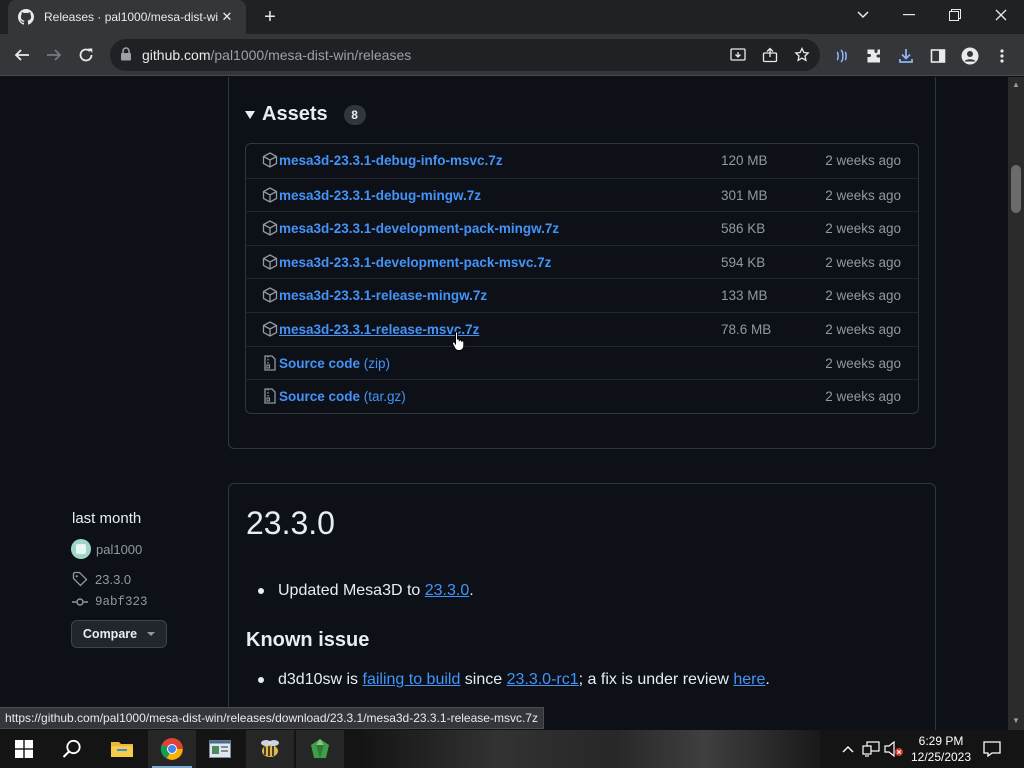 The image size is (1024, 768). What do you see at coordinates (334, 363) in the screenshot?
I see `asset-download-link: Source code (zip)` at bounding box center [334, 363].